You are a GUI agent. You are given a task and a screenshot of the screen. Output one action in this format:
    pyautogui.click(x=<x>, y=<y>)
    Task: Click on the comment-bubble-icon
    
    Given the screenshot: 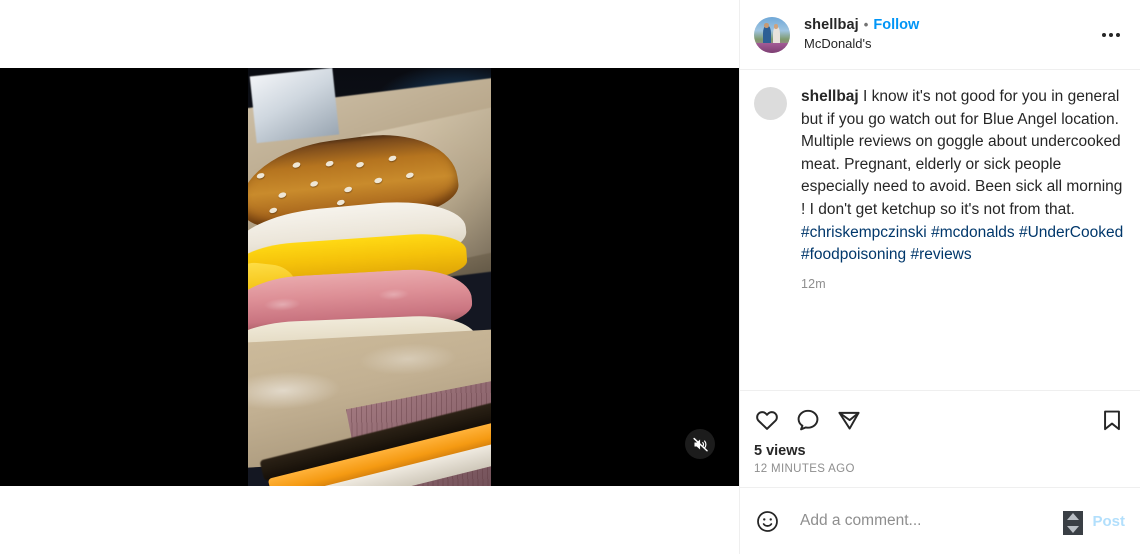 What is the action you would take?
    pyautogui.click(x=808, y=420)
    